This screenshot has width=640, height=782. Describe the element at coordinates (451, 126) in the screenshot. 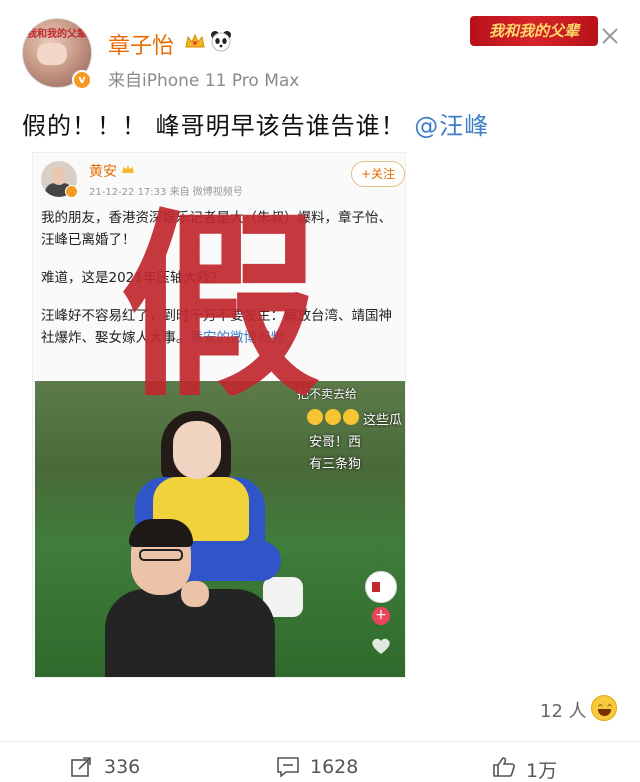

I see `mention-link: @汪峰` at that location.